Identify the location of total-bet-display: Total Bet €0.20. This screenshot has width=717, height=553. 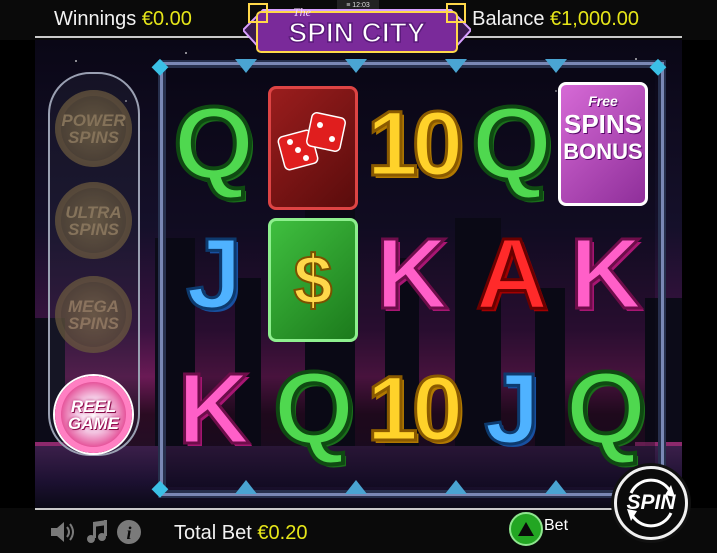
(240, 533).